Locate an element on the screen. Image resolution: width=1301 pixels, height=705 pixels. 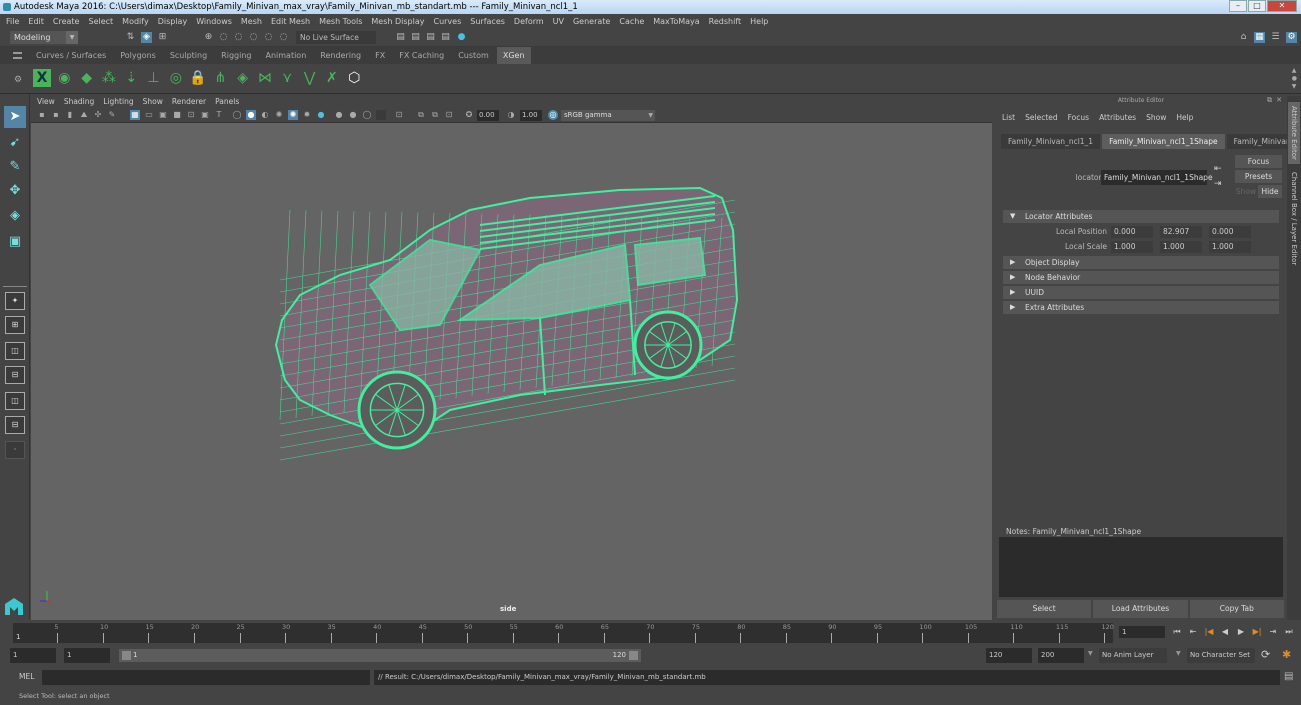
play-forwards-button: ▶ is located at coordinates (1241, 632).